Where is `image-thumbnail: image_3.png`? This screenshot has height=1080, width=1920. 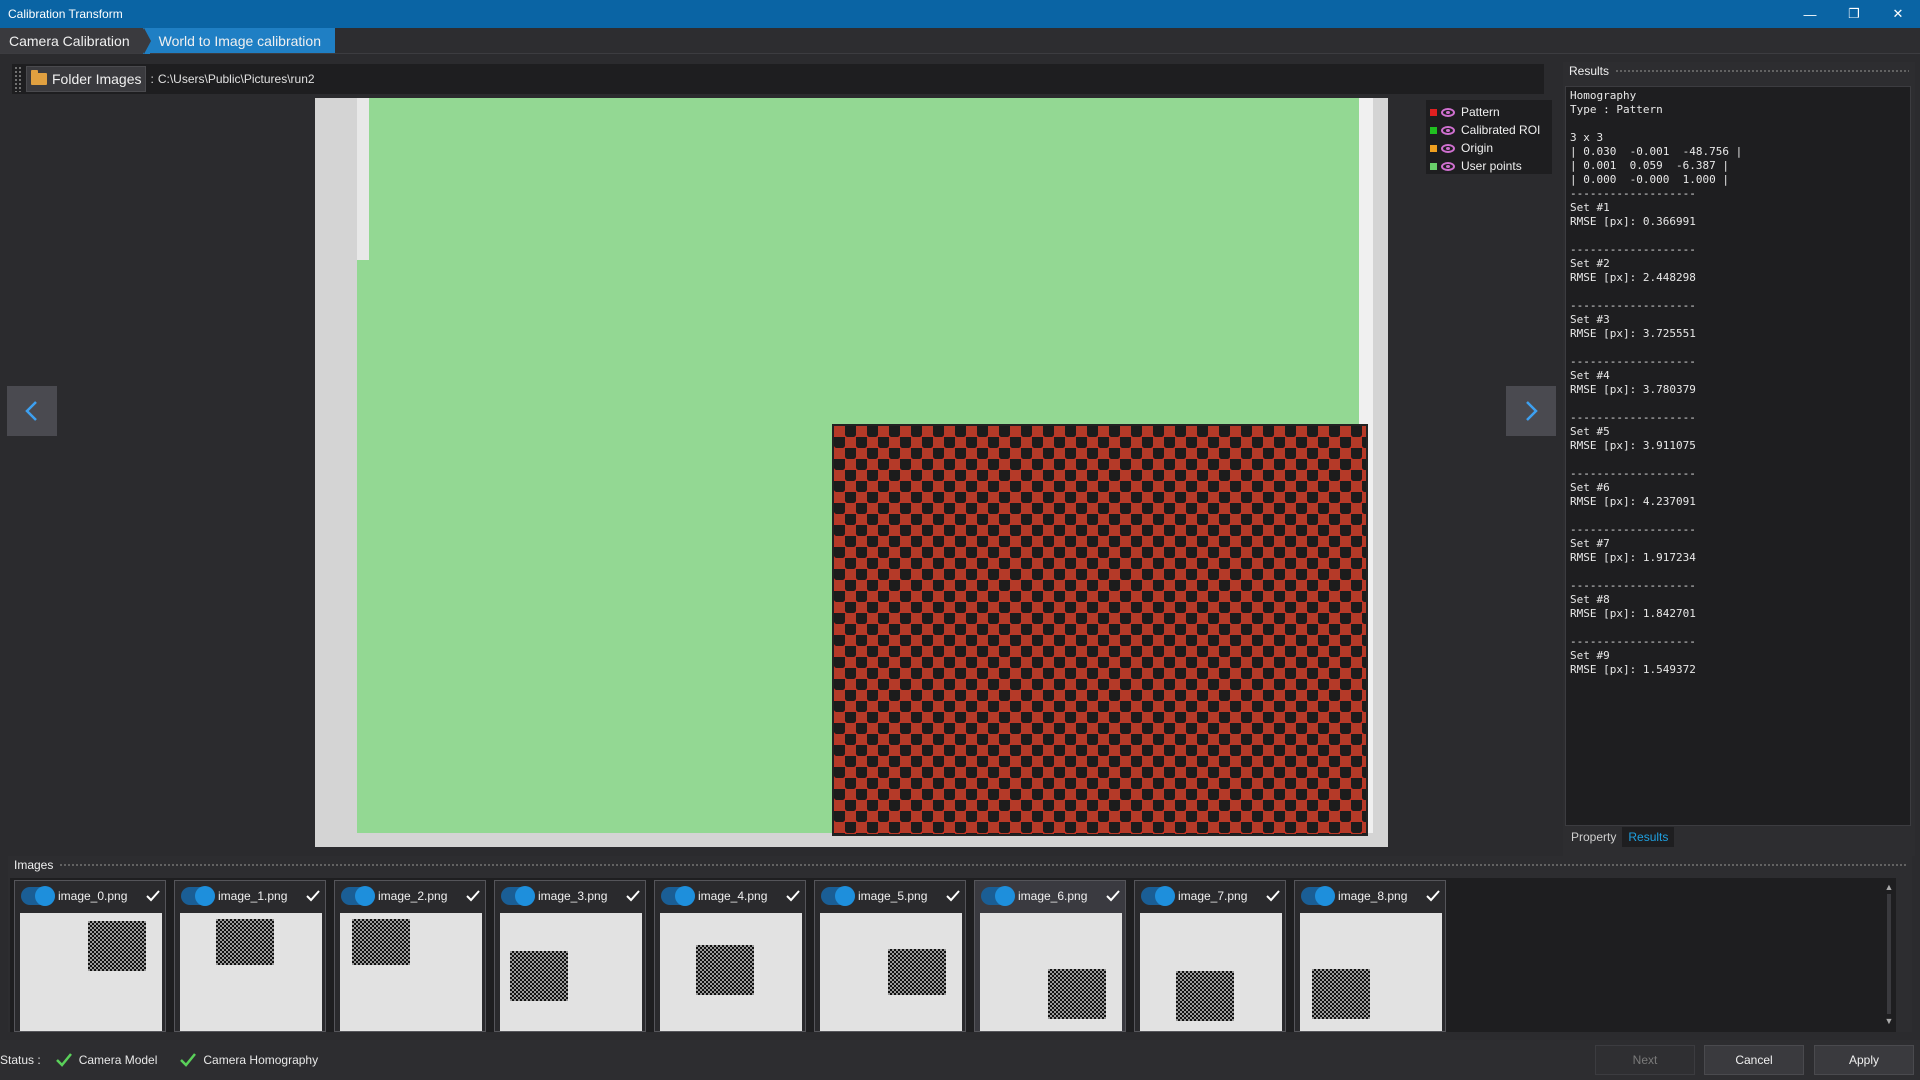
image-thumbnail: image_3.png is located at coordinates (570, 956).